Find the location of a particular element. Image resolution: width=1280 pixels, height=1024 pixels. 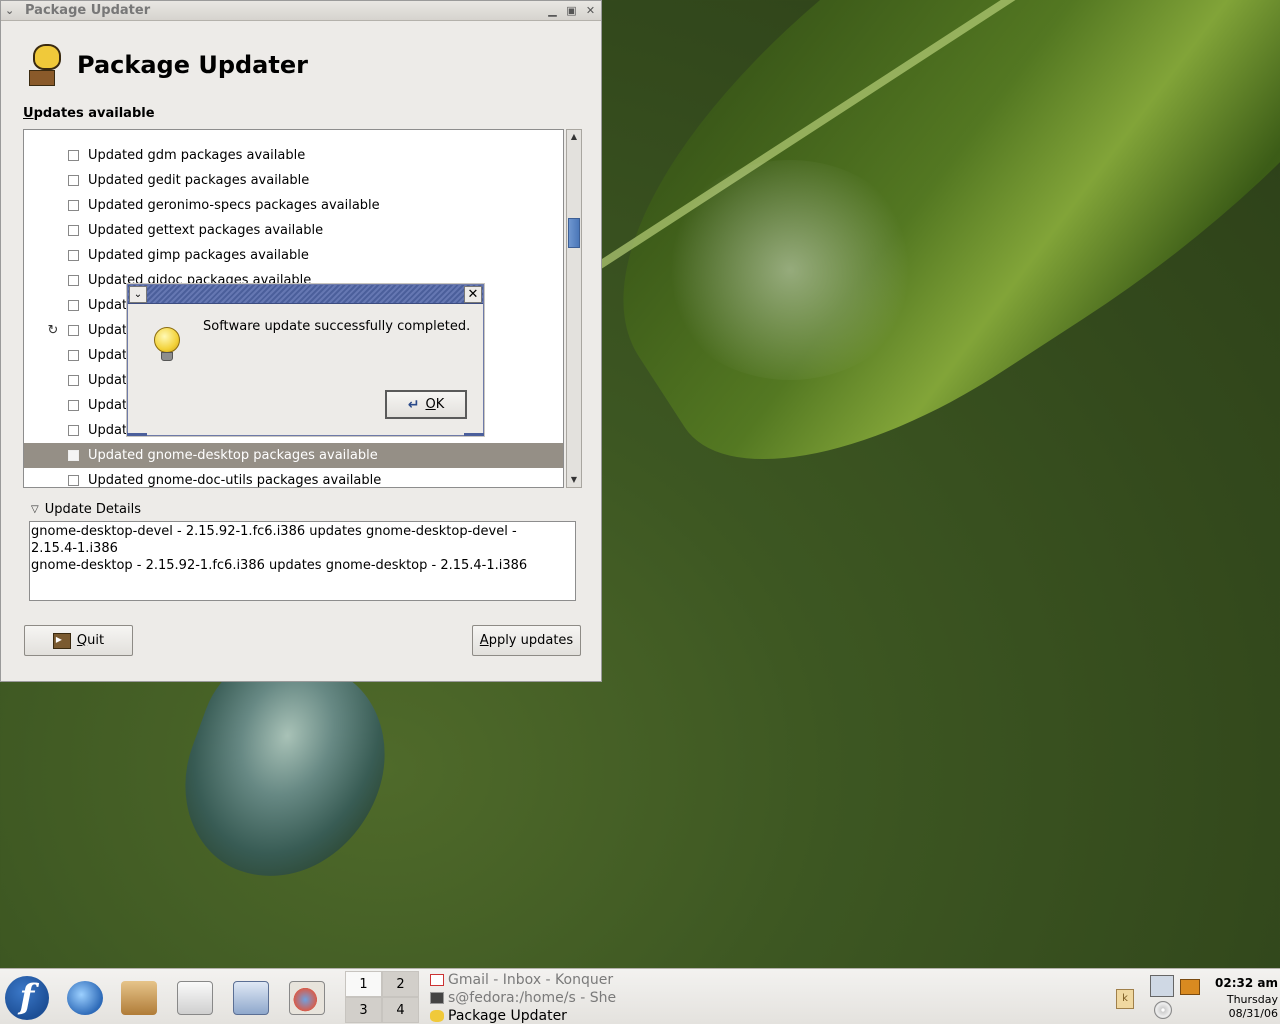

updates-available-label: Updates available is located at coordinates (89, 113).